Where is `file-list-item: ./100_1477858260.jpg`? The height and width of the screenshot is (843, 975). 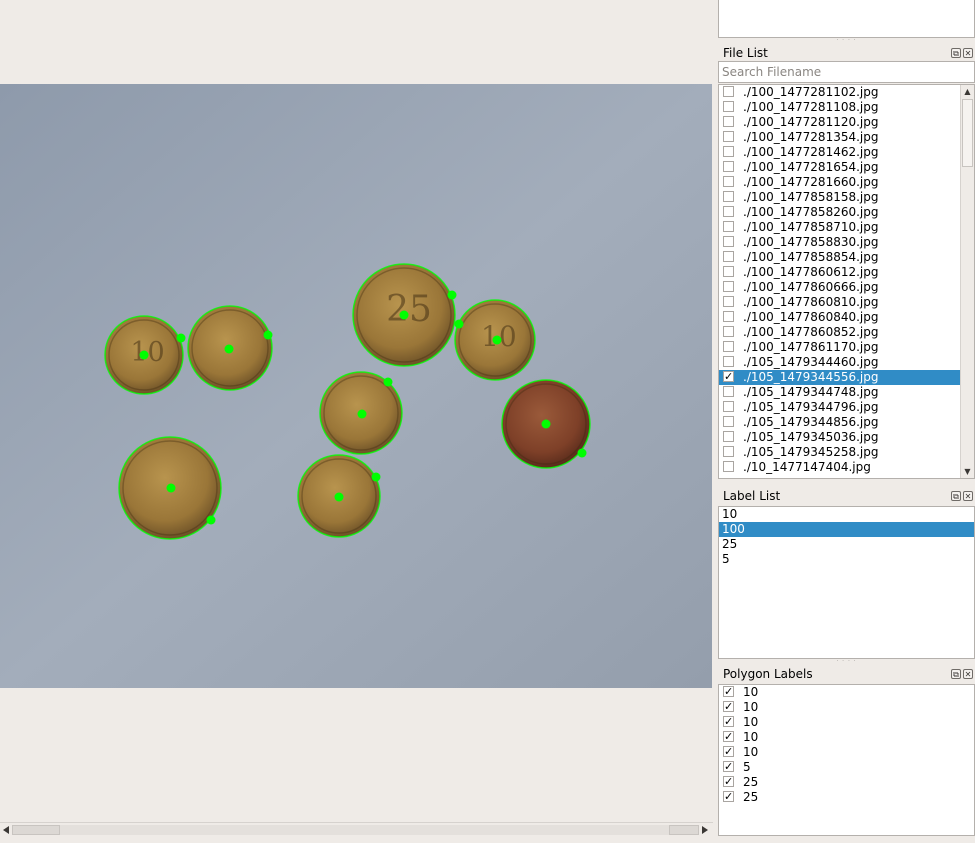 file-list-item: ./100_1477858260.jpg is located at coordinates (846, 212).